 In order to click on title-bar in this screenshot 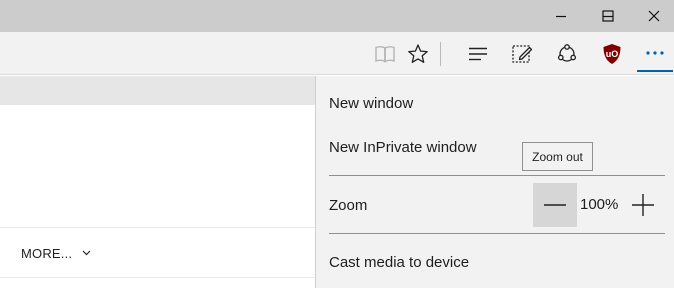, I will do `click(337, 16)`.